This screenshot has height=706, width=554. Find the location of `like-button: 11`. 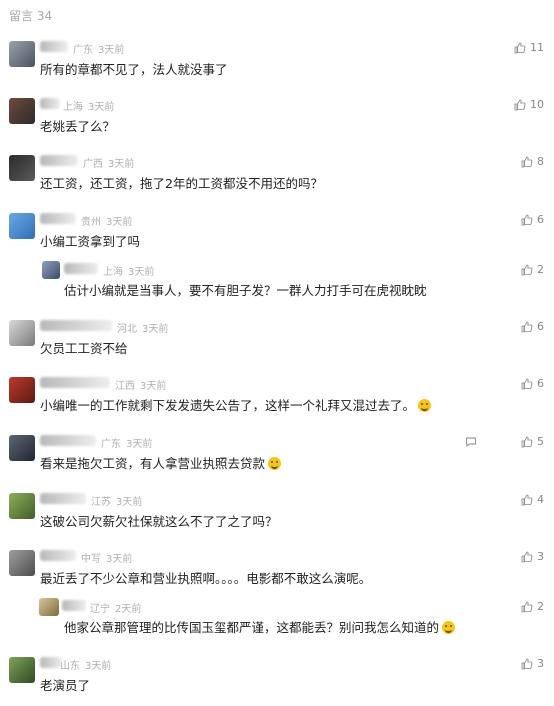

like-button: 11 is located at coordinates (529, 47).